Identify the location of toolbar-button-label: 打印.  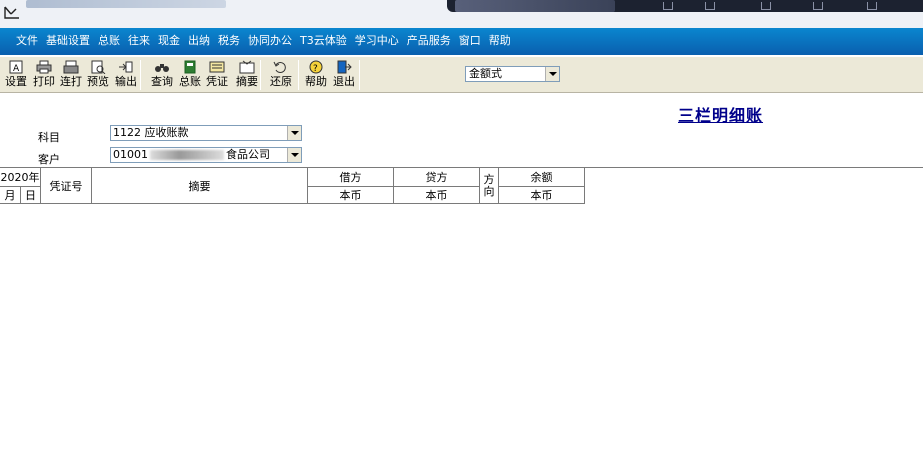
(44, 81).